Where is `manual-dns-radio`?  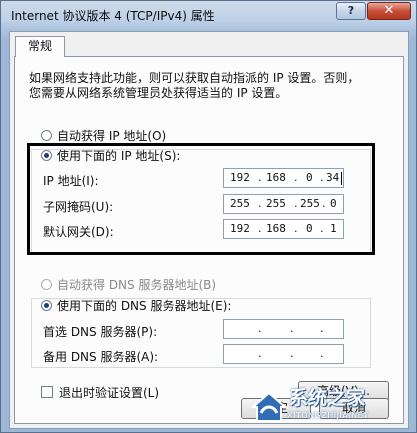 manual-dns-radio is located at coordinates (46, 305).